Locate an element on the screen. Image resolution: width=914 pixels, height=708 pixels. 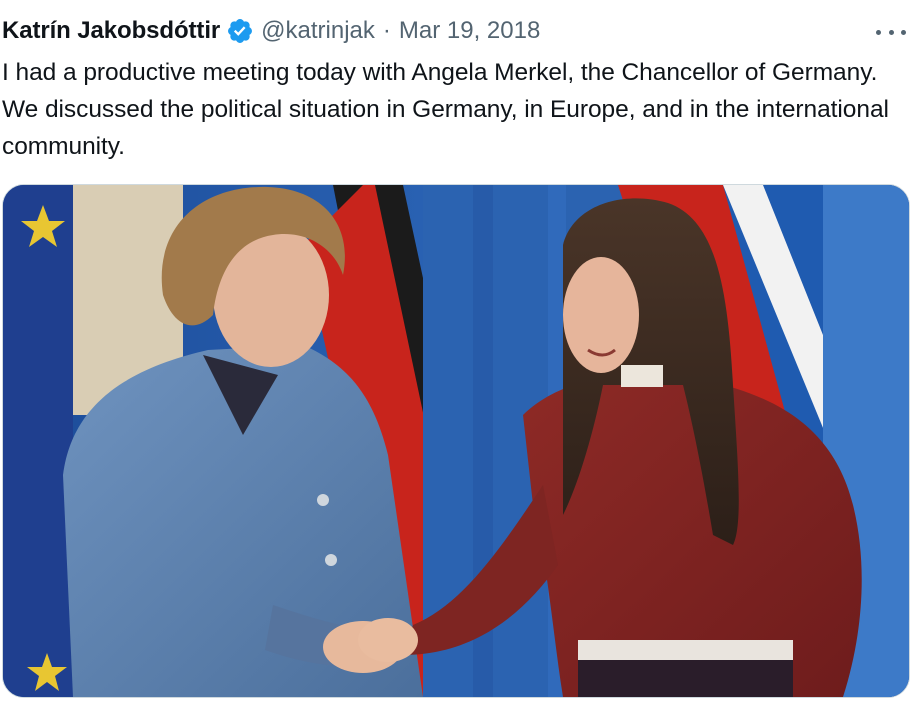
author-handle: @katrinjak is located at coordinates (318, 31).